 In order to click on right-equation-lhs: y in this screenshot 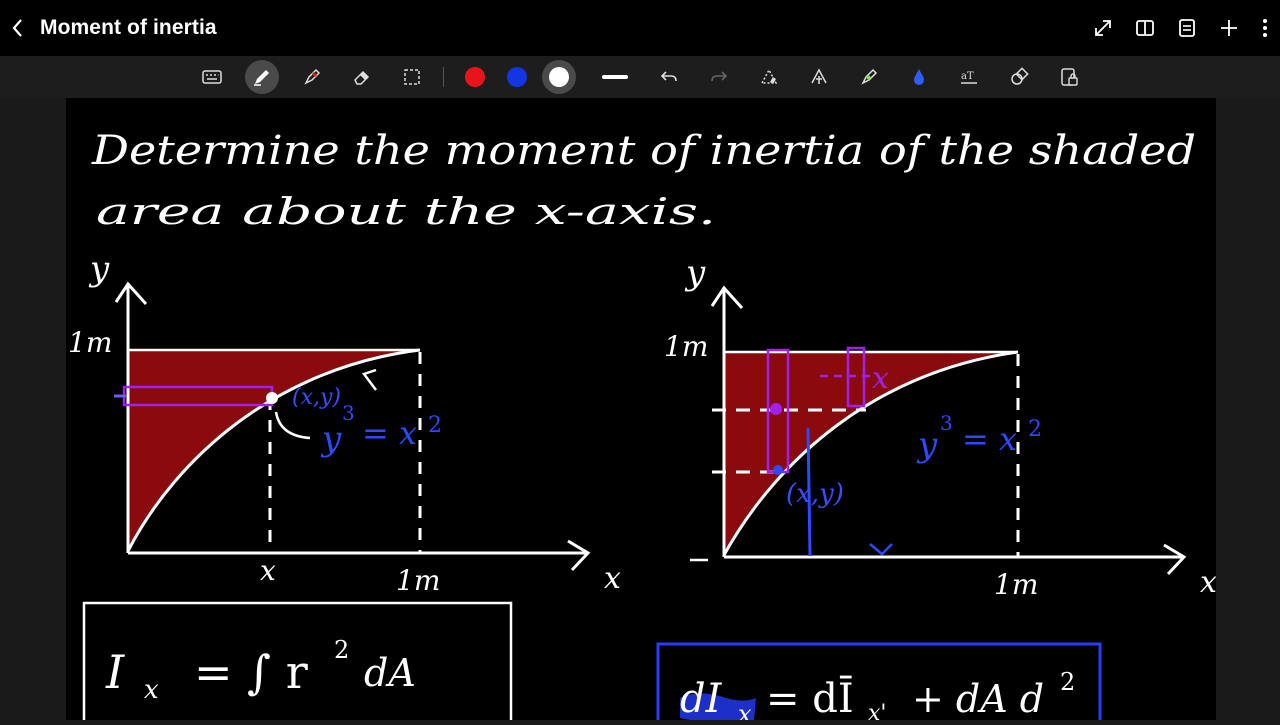, I will do `click(927, 445)`.